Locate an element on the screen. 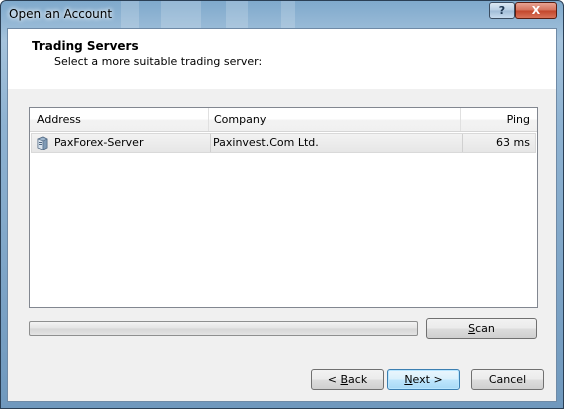 The width and height of the screenshot is (564, 409). help-icon: ? is located at coordinates (502, 10).